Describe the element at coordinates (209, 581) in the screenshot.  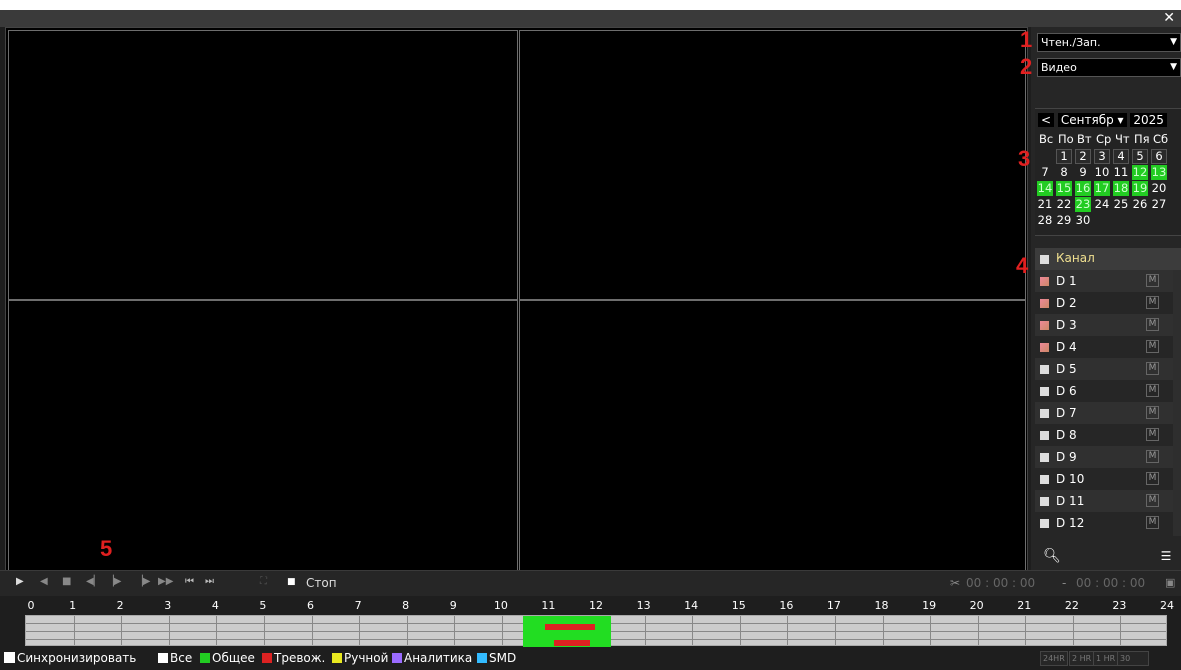
I see `next-file-icon: ⏭` at that location.